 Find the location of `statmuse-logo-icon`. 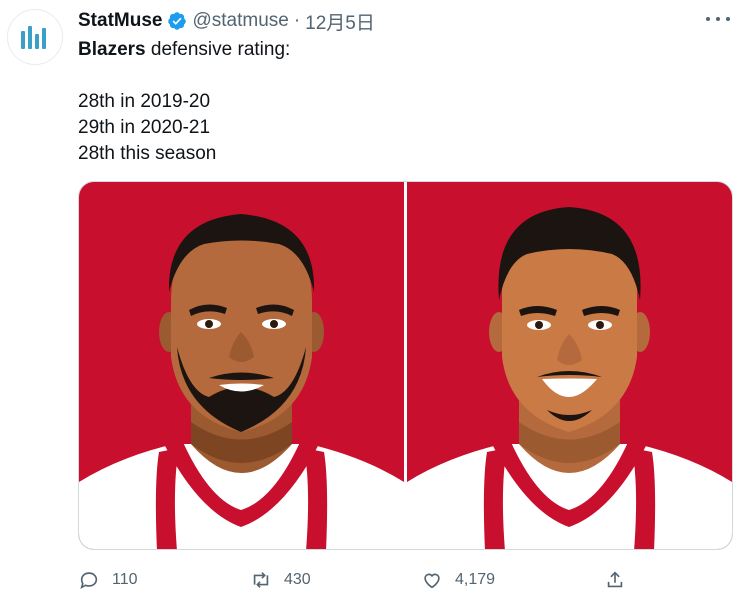

statmuse-logo-icon is located at coordinates (33, 37).